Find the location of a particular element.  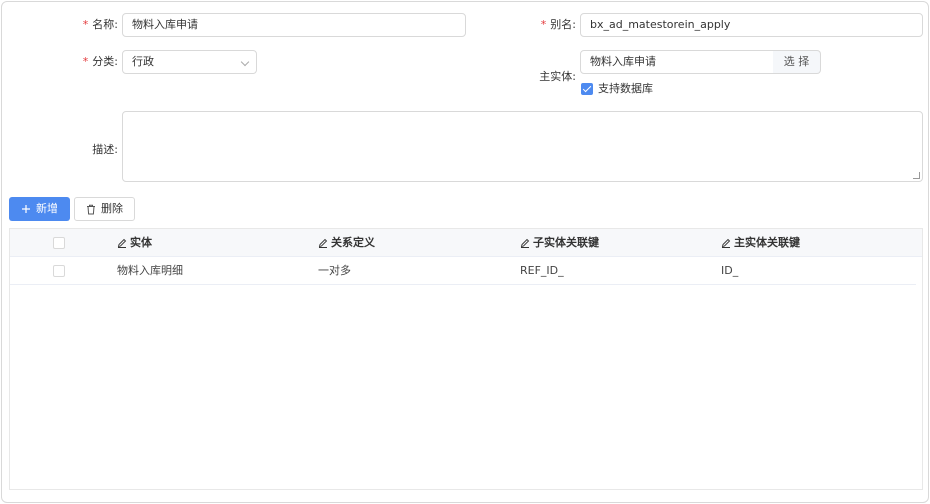

row-checkbox is located at coordinates (59, 271).